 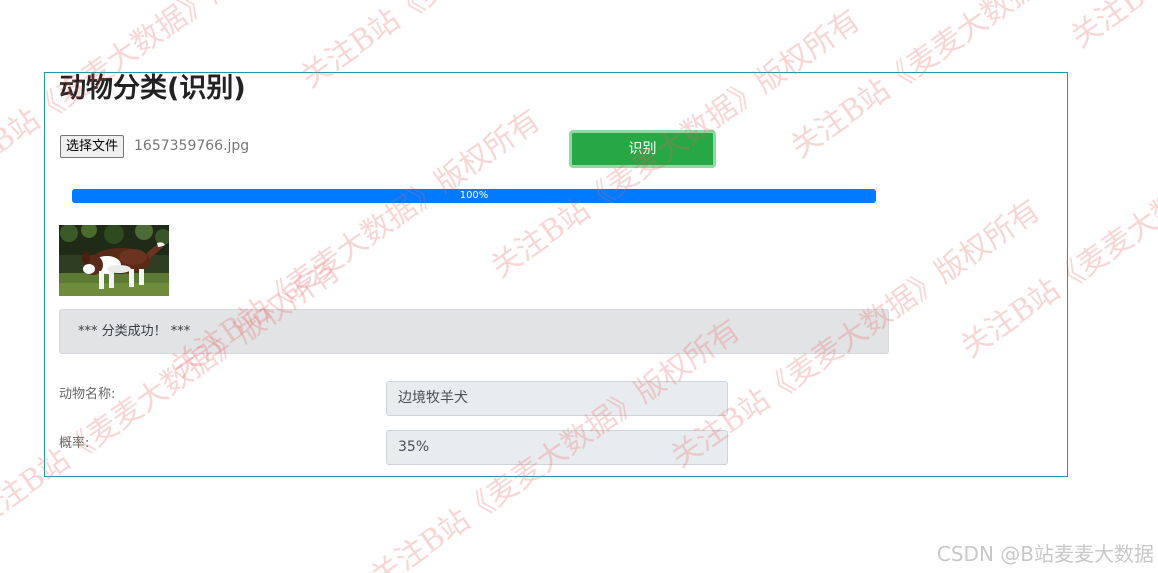 I want to click on progress-fill: 100%, so click(x=474, y=196).